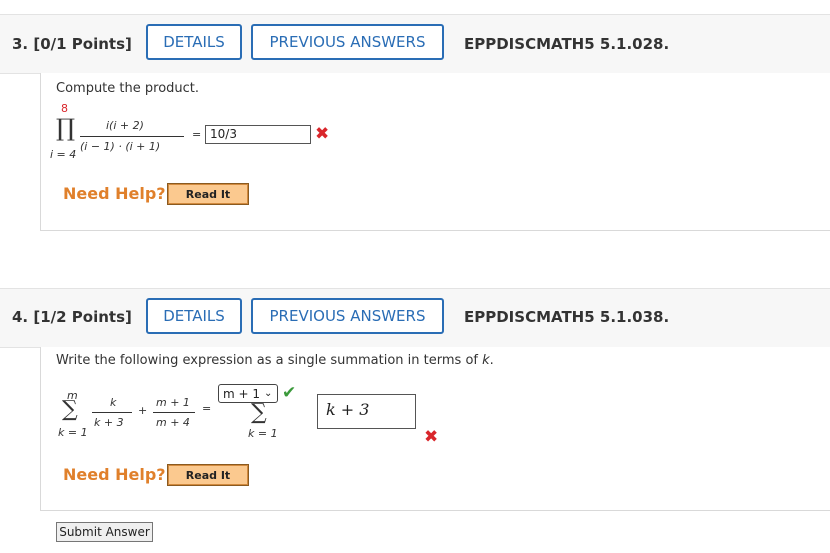 The height and width of the screenshot is (553, 830). What do you see at coordinates (82, 317) in the screenshot?
I see `q4-points: [1/2 Points]` at bounding box center [82, 317].